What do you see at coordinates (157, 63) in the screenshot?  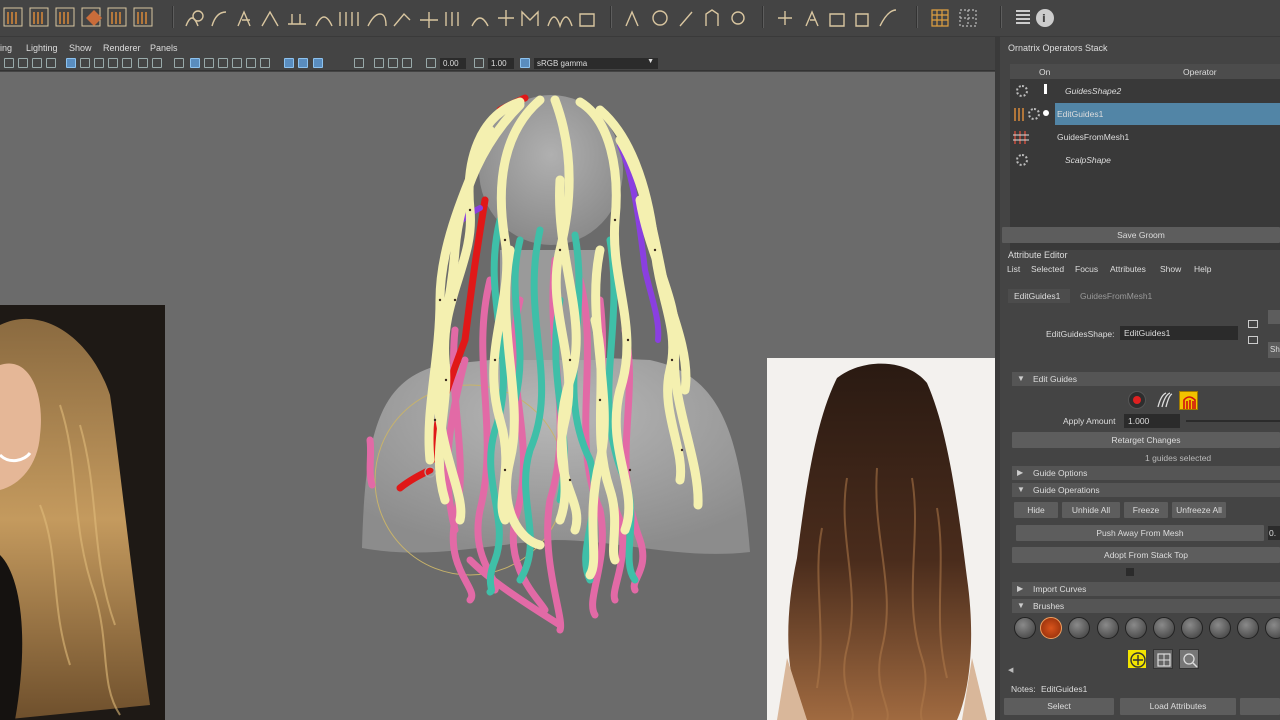 I see `safe-title-icon` at bounding box center [157, 63].